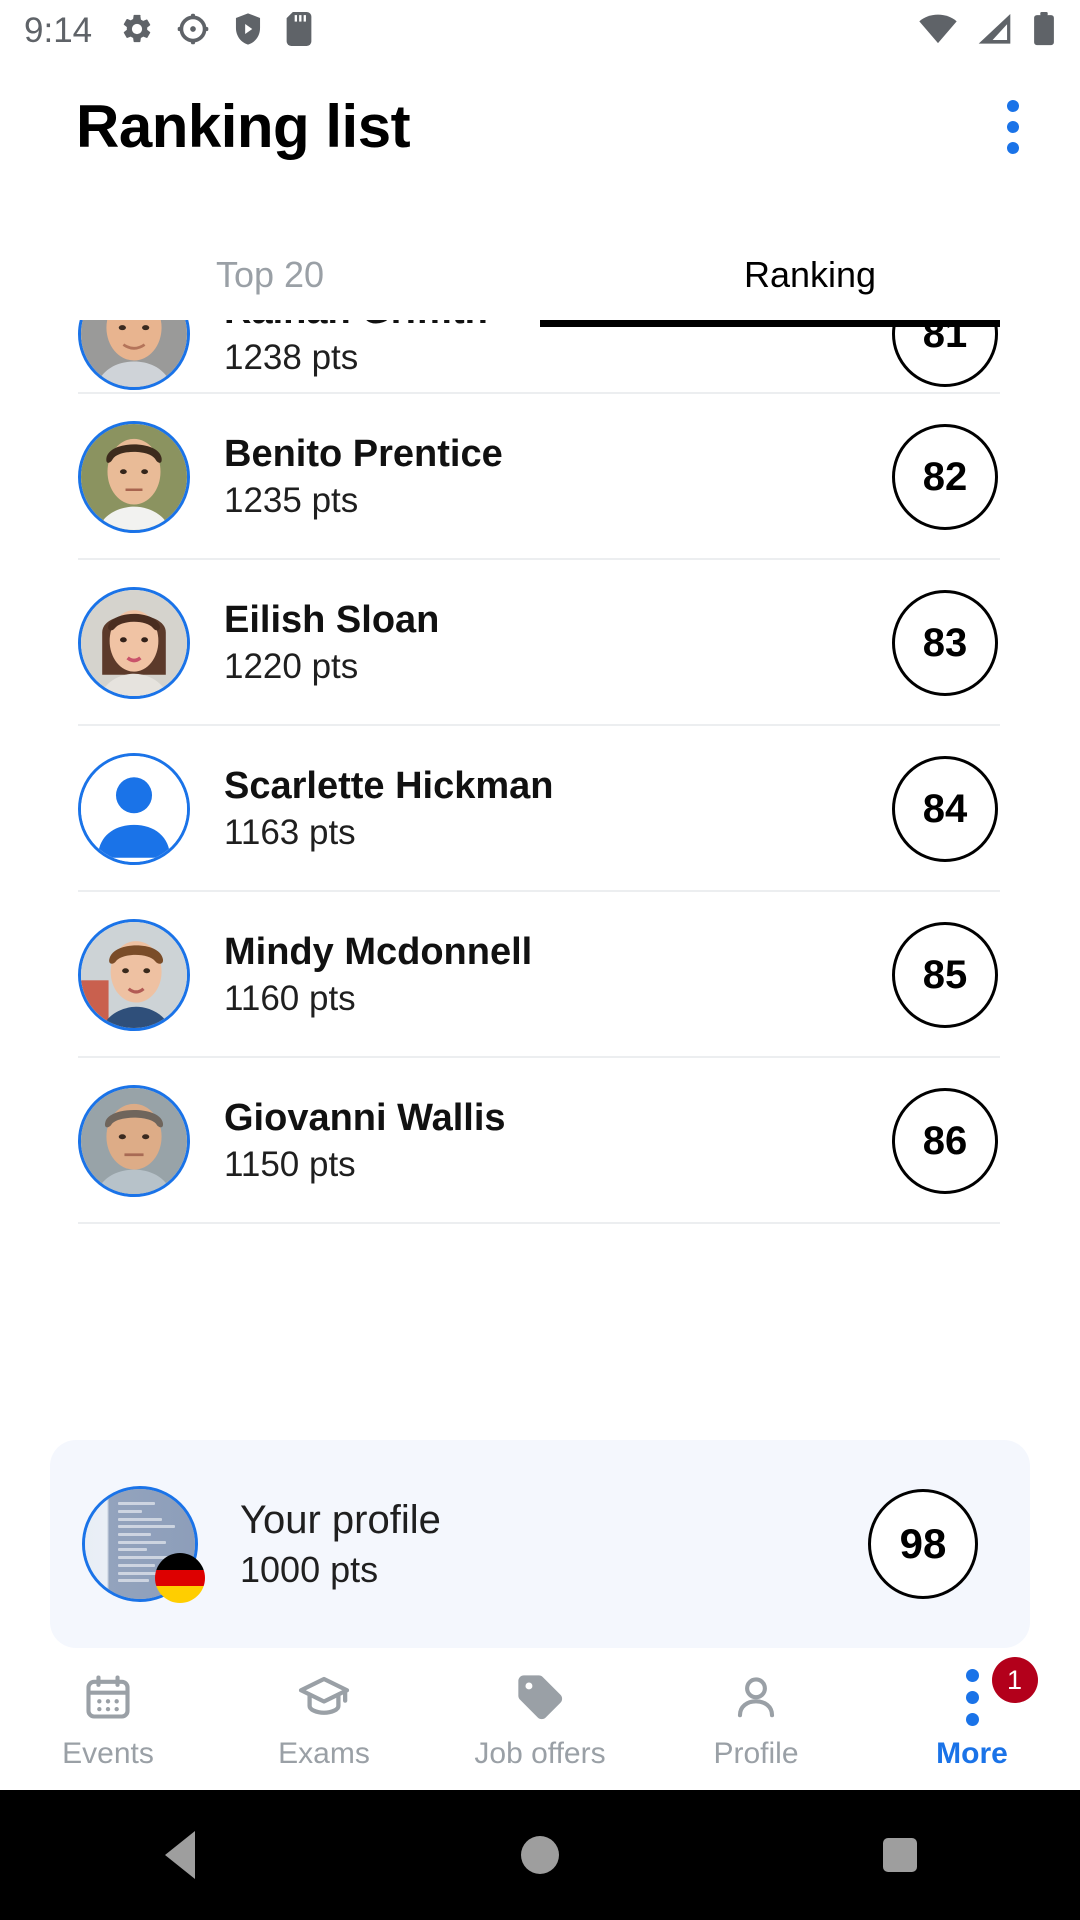 The image size is (1080, 1920). I want to click on bottom-navigation: Events Exams Job offers Profile 1 More, so click(540, 1720).